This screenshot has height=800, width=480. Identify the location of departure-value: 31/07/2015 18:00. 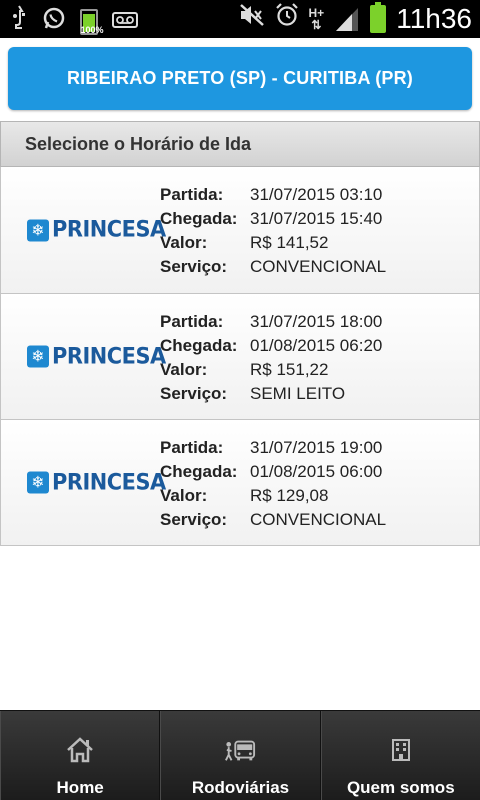
(316, 321).